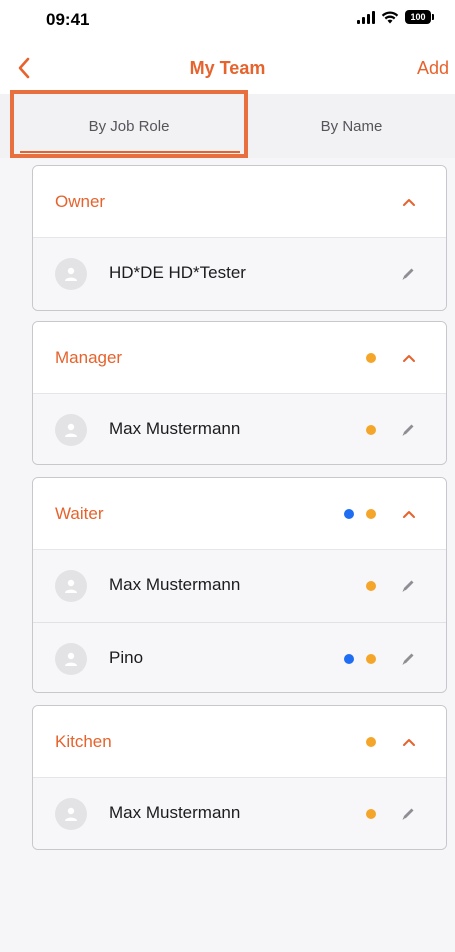  Describe the element at coordinates (129, 126) in the screenshot. I see `tab-by-job-role: By Job Role` at that location.